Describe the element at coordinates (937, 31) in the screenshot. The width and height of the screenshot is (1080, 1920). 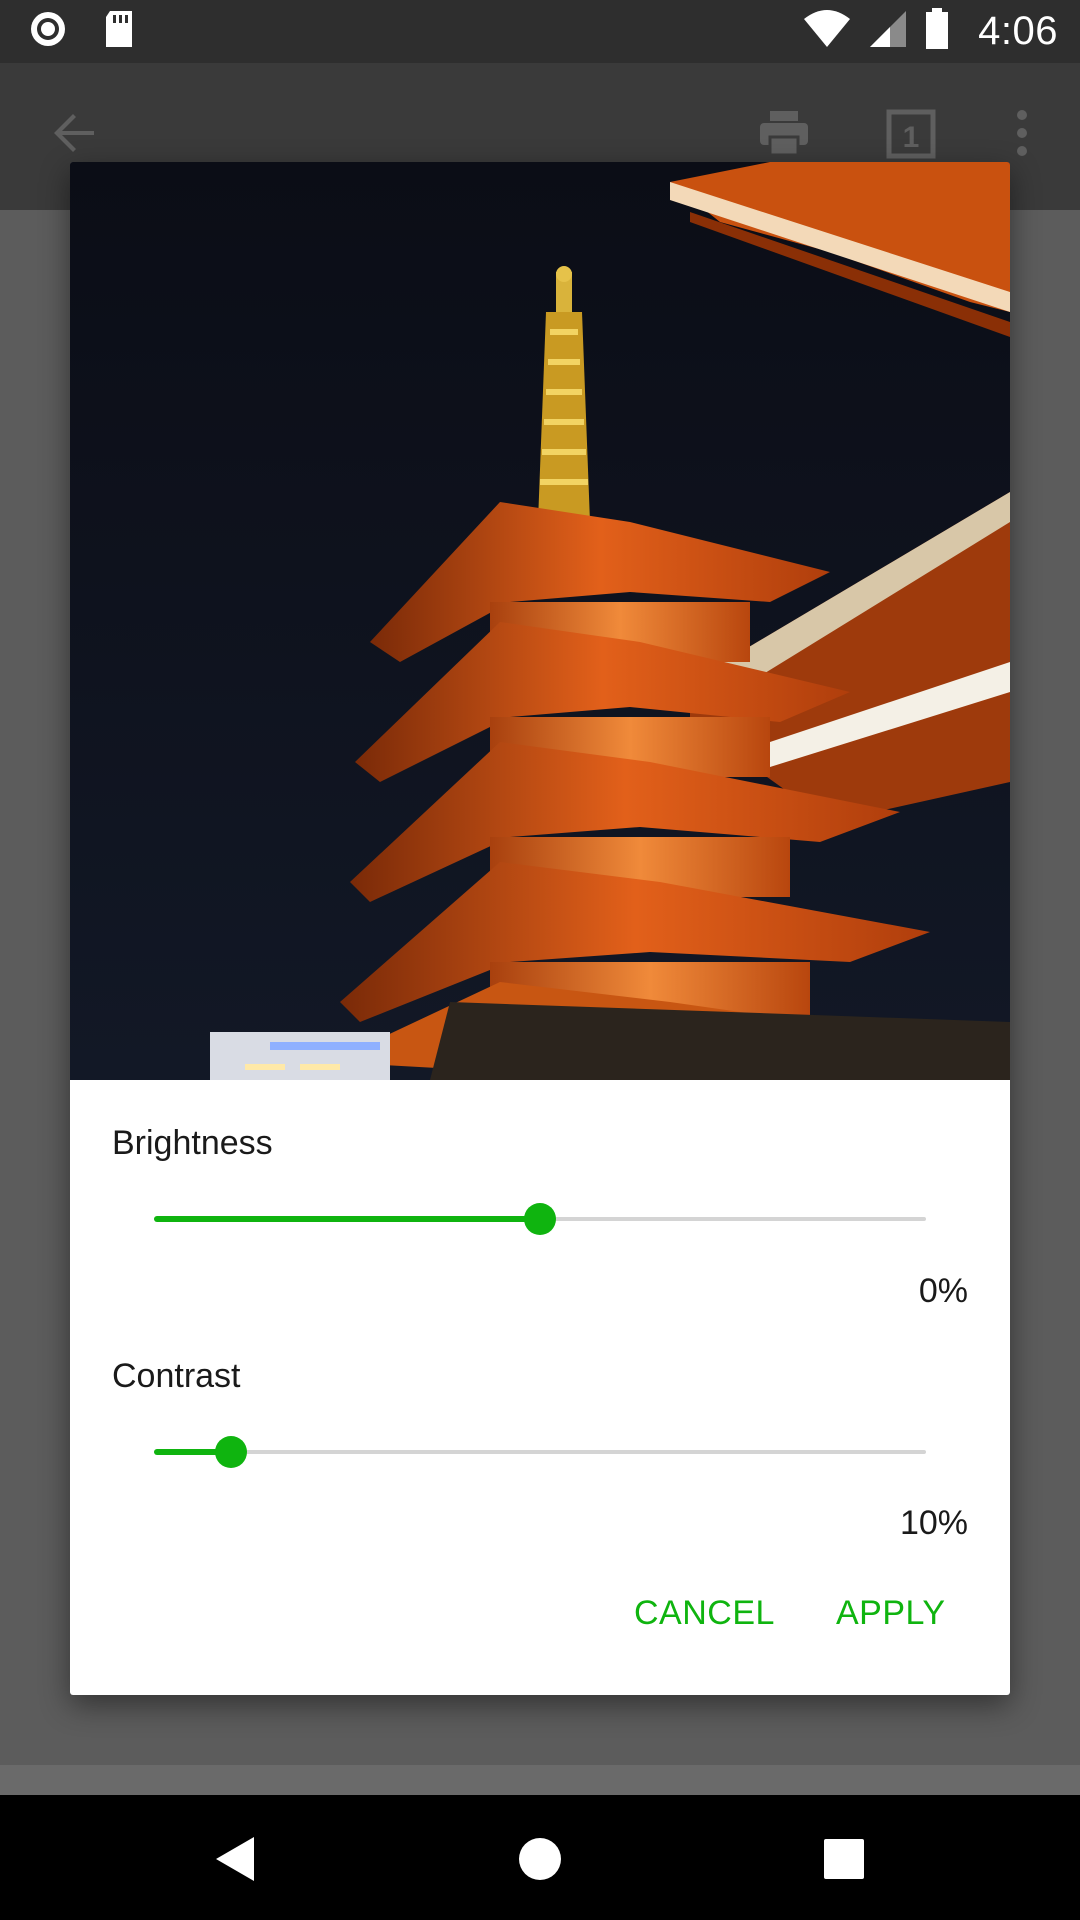
I see `battery-icon` at that location.